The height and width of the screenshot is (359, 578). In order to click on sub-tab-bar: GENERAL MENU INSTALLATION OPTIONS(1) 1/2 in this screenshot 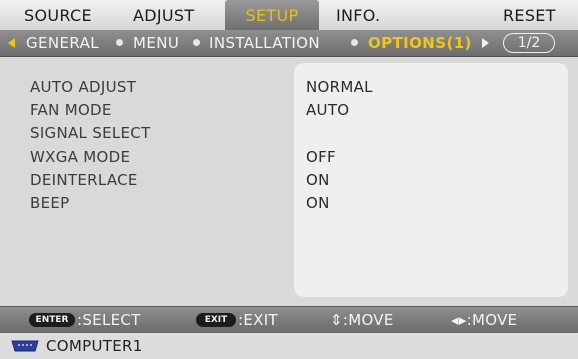, I will do `click(289, 43)`.